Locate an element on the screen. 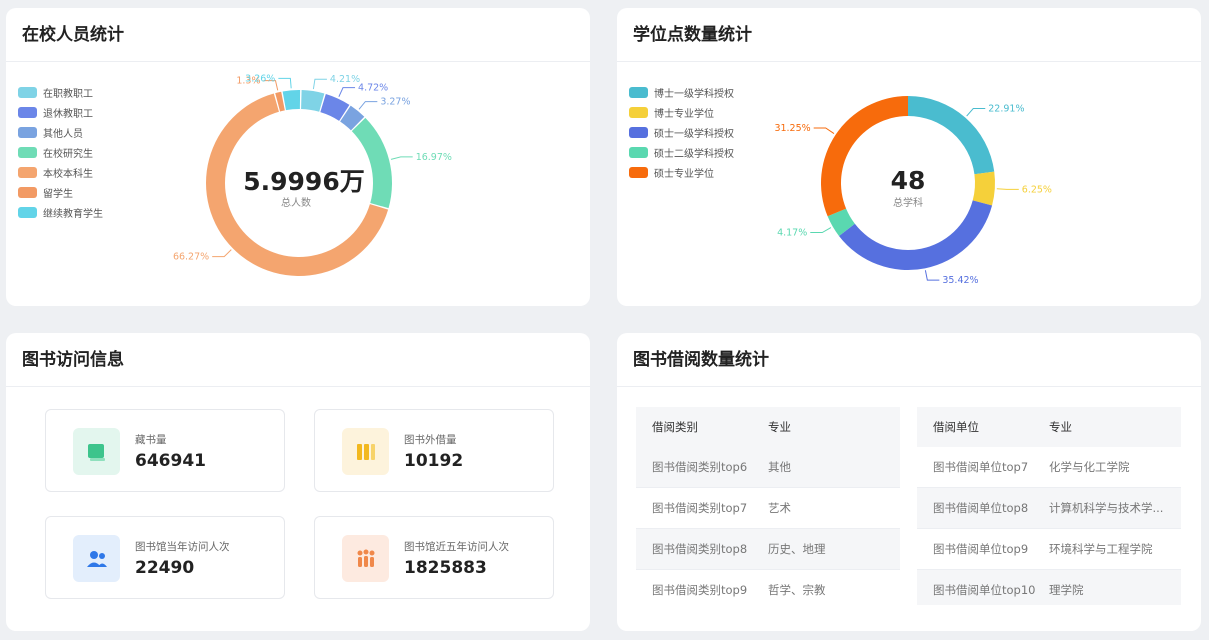 The height and width of the screenshot is (640, 1209). card-value: 646941 is located at coordinates (170, 461).